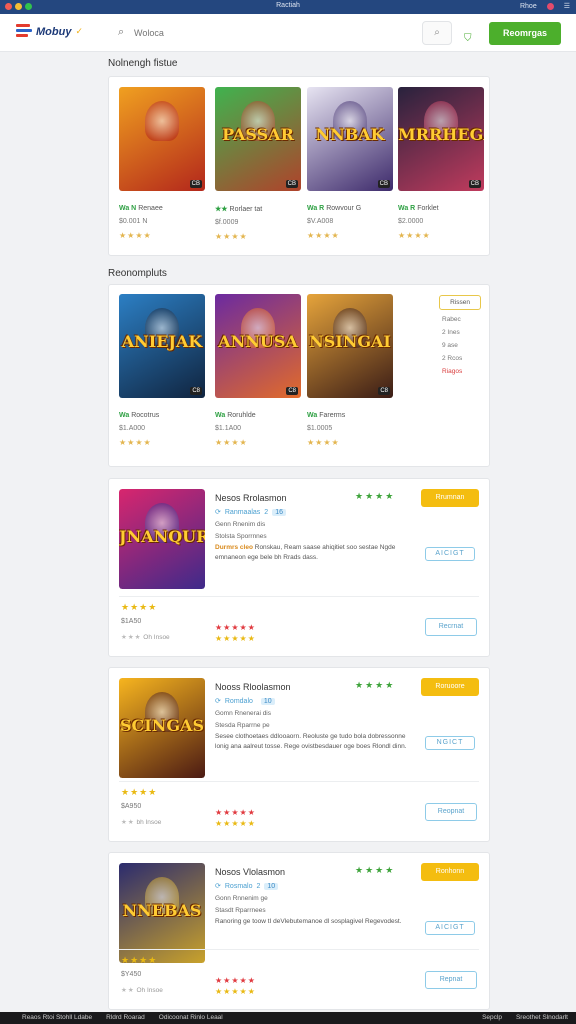 This screenshot has height=1024, width=576. Describe the element at coordinates (525, 33) in the screenshot. I see `header-cta-button: Reomrgas` at that location.